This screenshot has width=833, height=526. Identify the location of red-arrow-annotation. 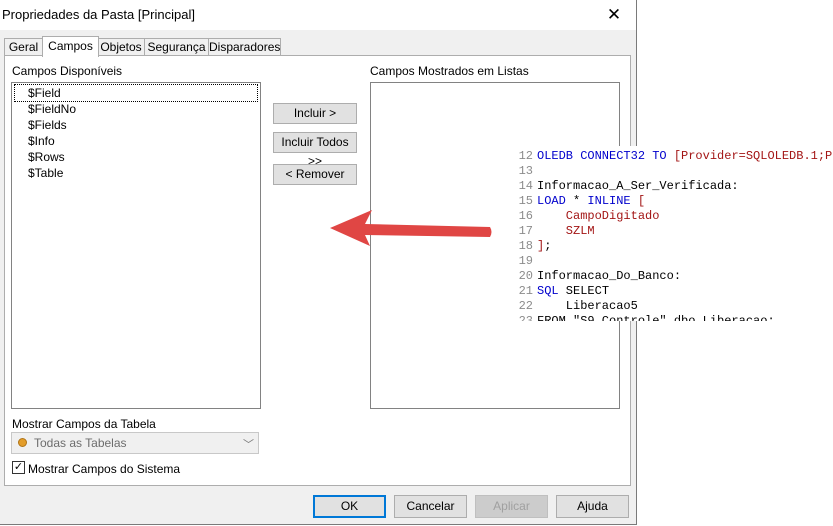
(411, 228).